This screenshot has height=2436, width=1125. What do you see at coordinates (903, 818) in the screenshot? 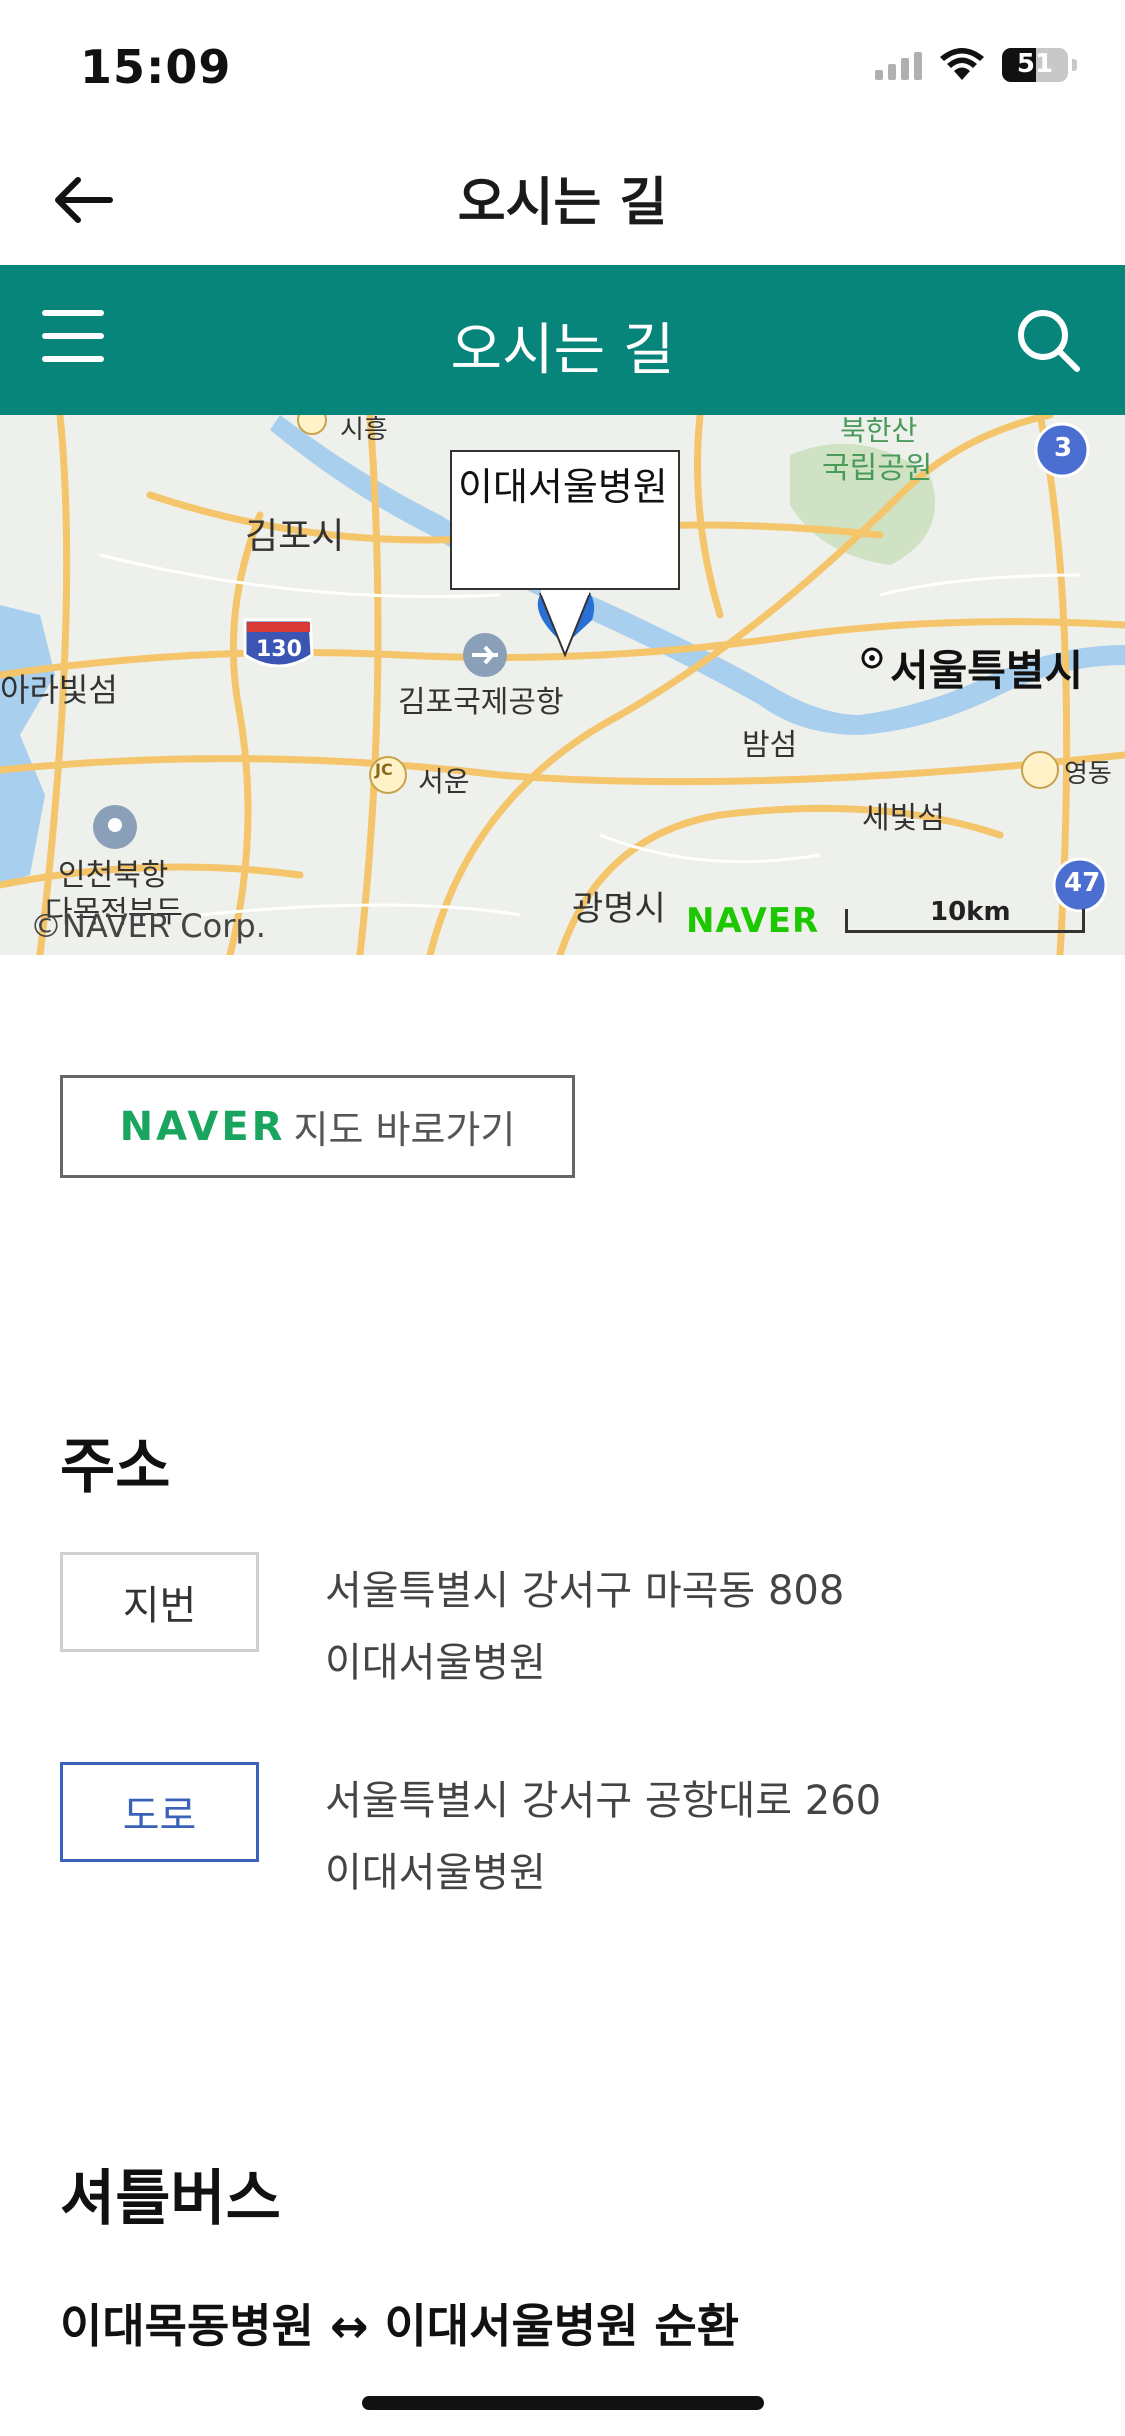
I see `map-label-sebit: 세빛섬` at bounding box center [903, 818].